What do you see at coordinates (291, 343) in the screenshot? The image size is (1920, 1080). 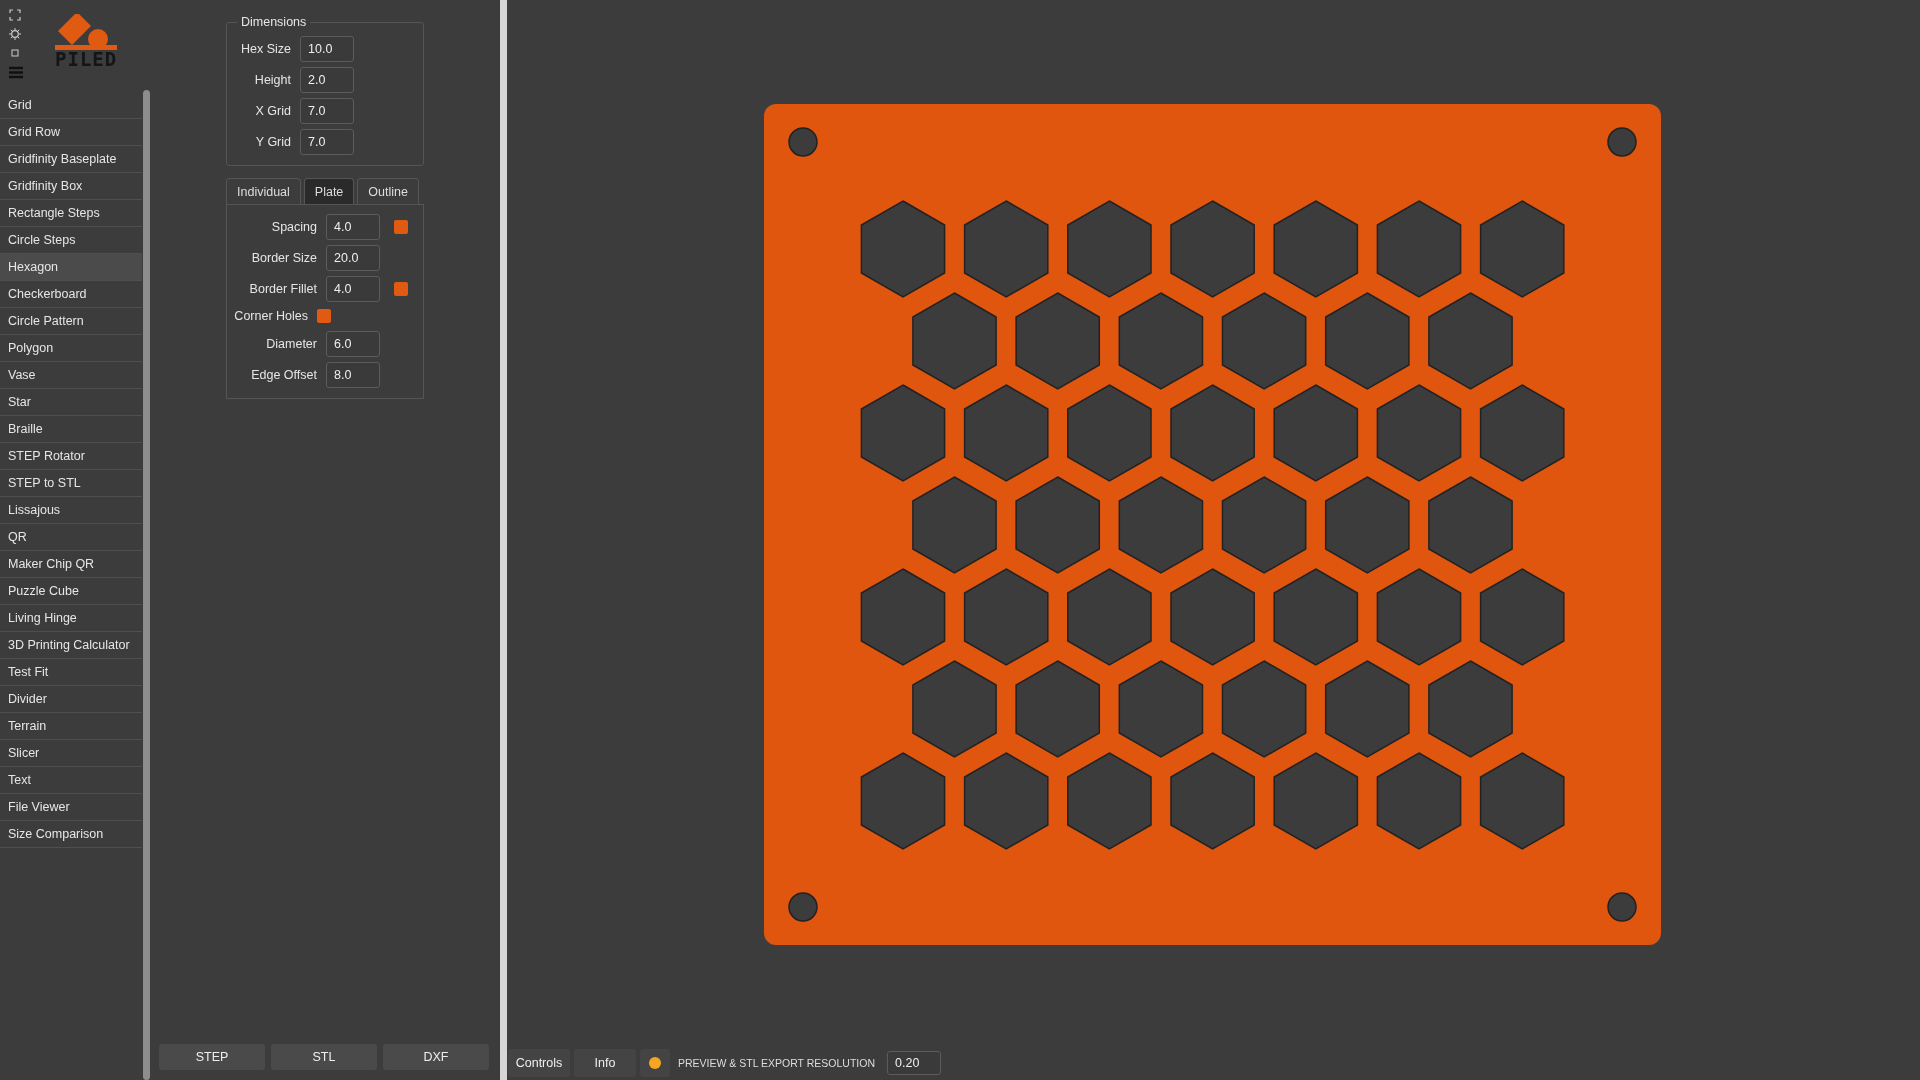 I see `field-label: Diameter` at bounding box center [291, 343].